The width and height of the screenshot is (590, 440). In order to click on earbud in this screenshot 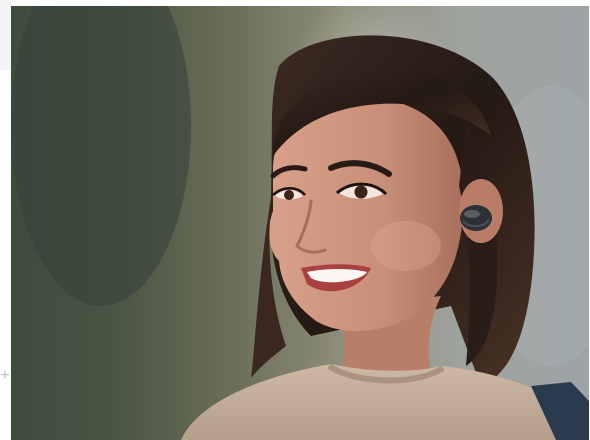, I will do `click(476, 218)`.